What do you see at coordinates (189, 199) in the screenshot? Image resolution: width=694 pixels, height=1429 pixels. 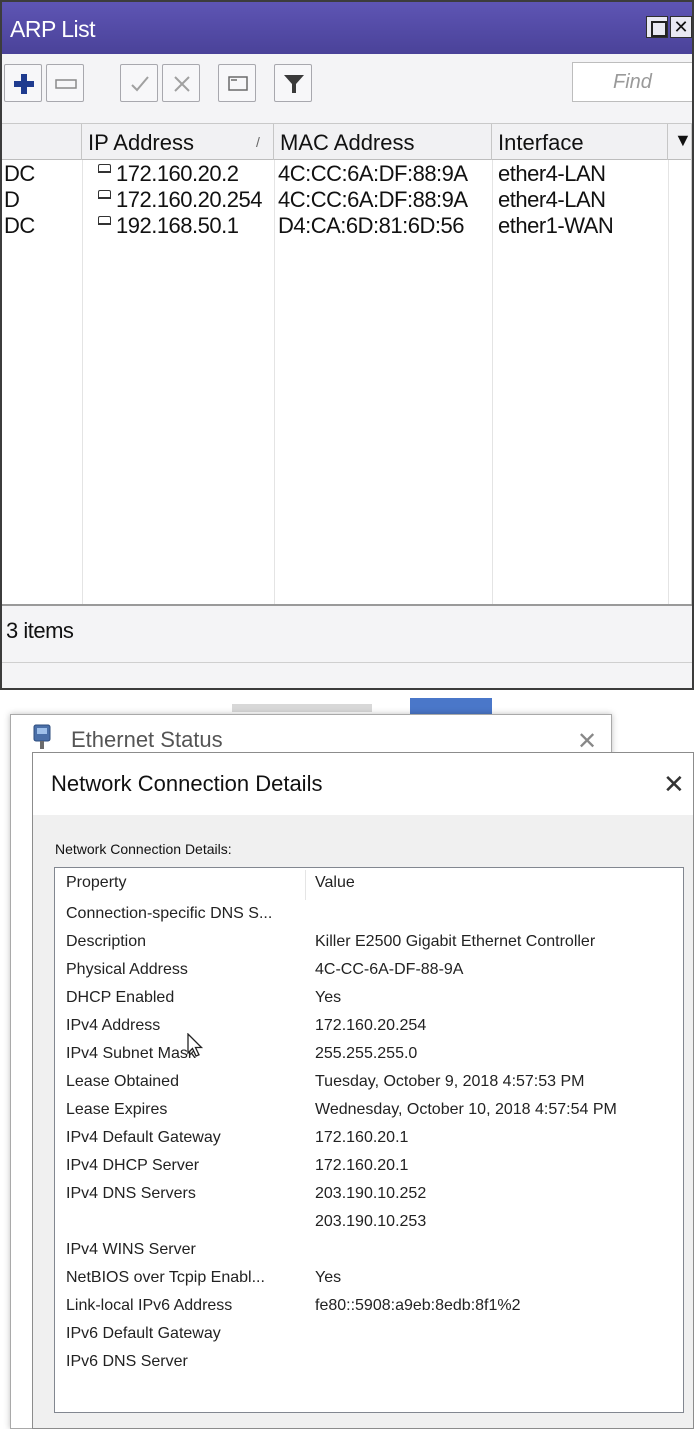 I see `ip-text: 172.160.20.254` at bounding box center [189, 199].